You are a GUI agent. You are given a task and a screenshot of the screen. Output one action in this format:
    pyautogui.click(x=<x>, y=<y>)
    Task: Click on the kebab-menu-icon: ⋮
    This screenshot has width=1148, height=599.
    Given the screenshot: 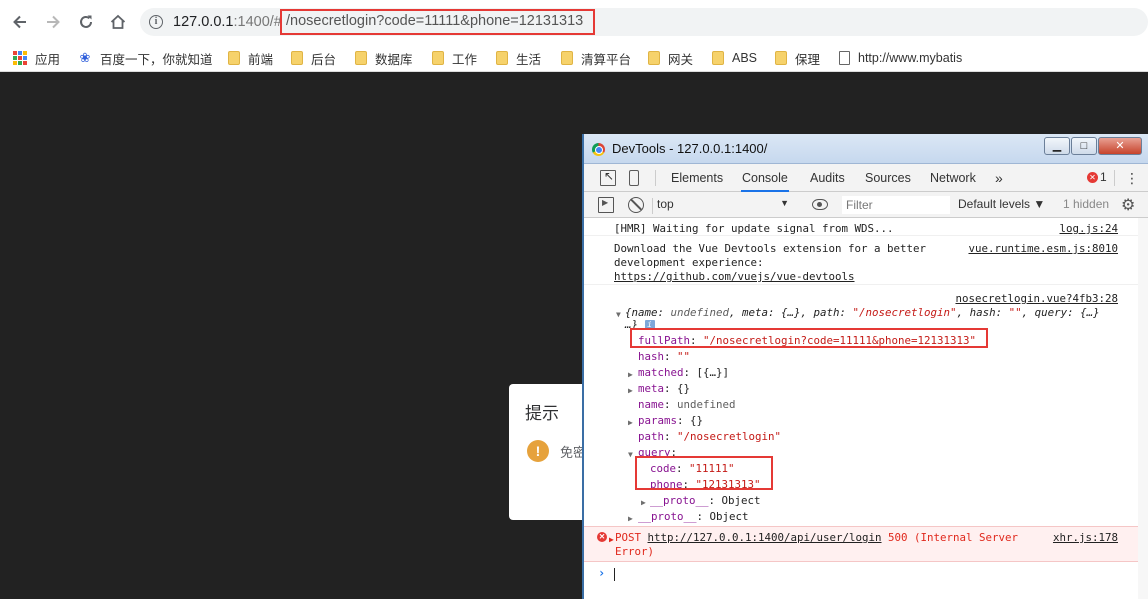 What is the action you would take?
    pyautogui.click(x=1132, y=178)
    